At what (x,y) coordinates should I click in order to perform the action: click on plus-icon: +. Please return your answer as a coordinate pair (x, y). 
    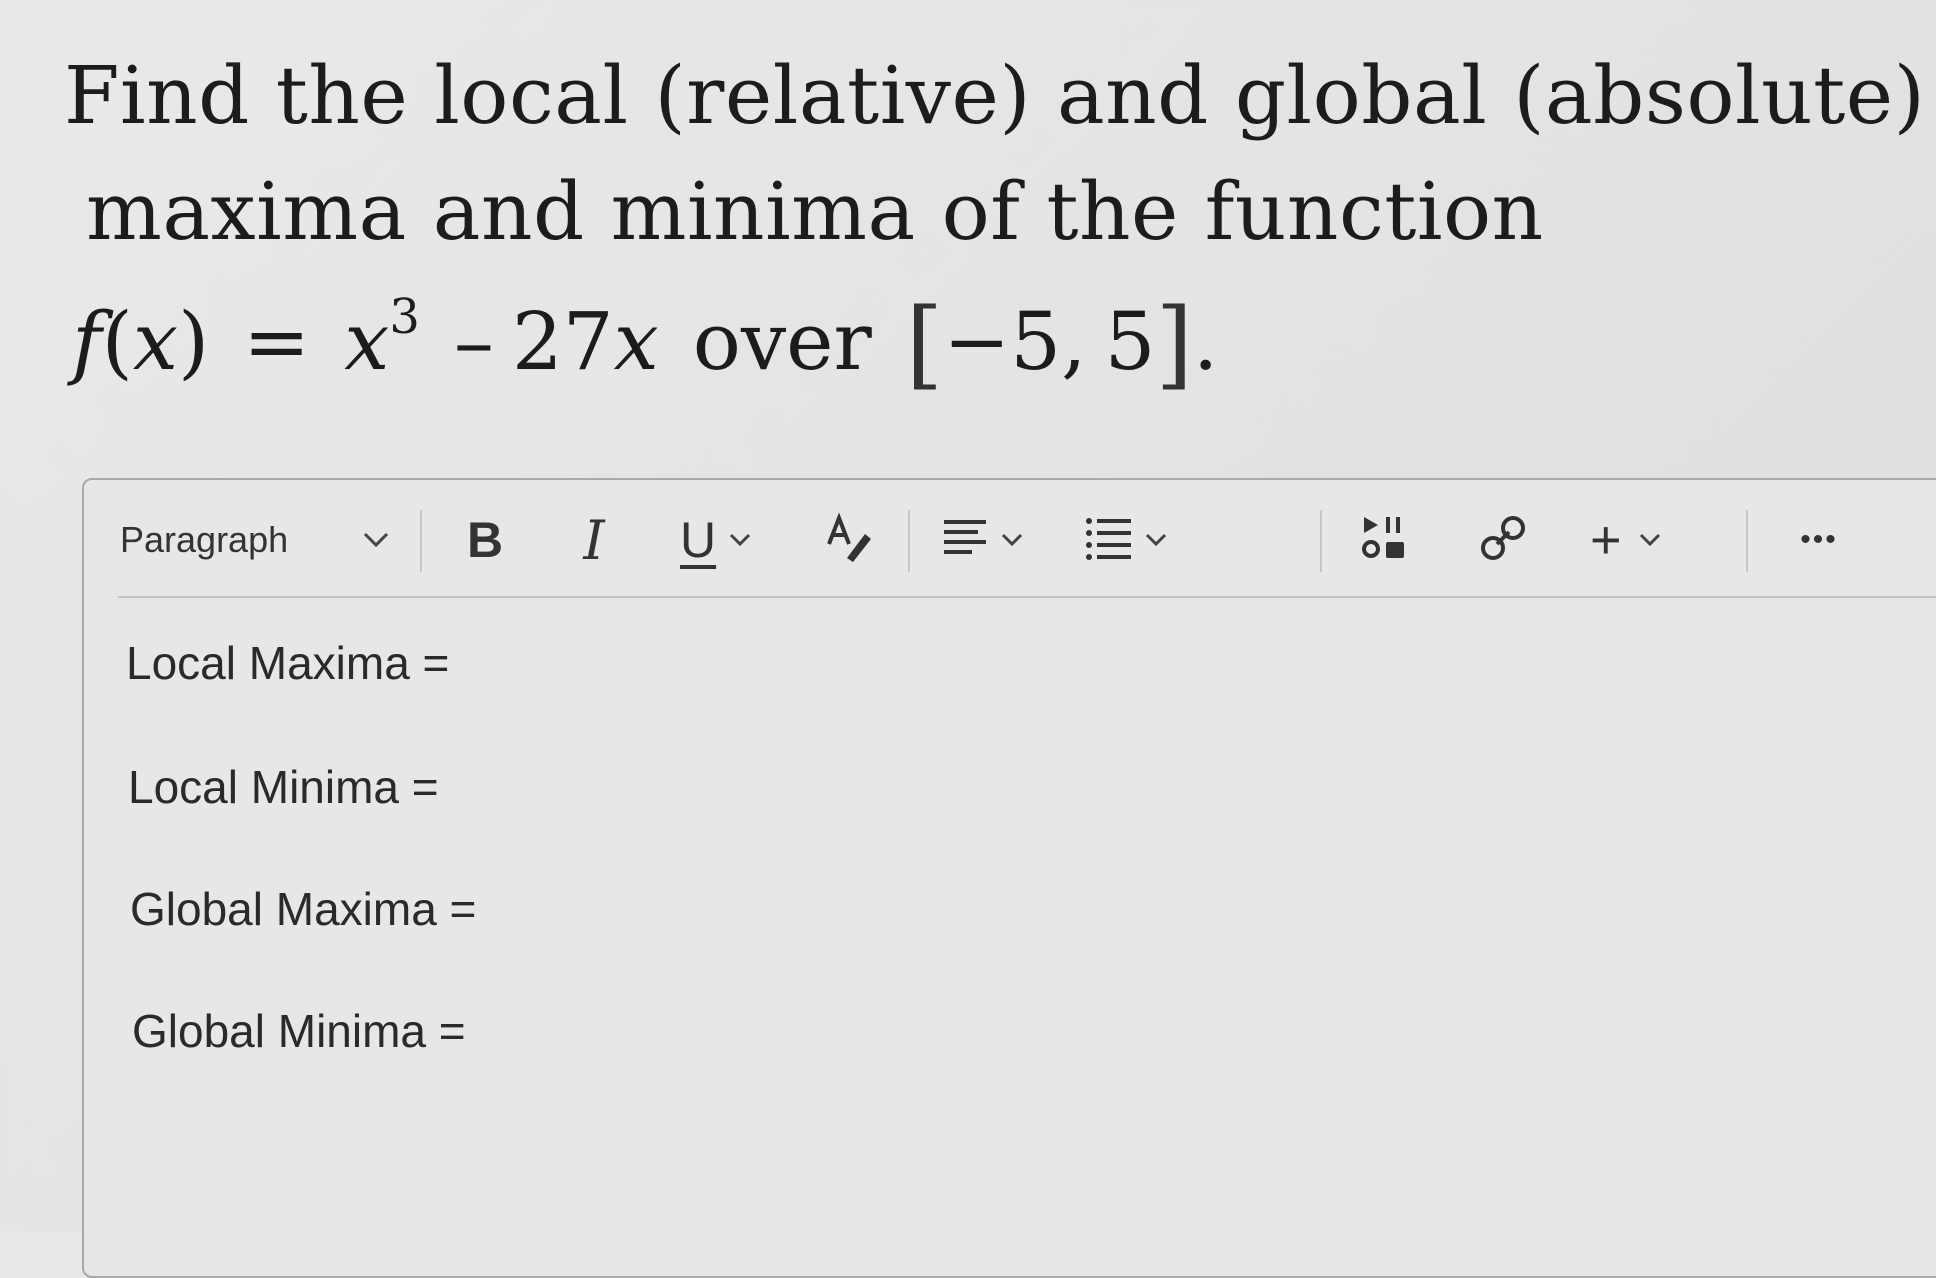
    Looking at the image, I should click on (1606, 540).